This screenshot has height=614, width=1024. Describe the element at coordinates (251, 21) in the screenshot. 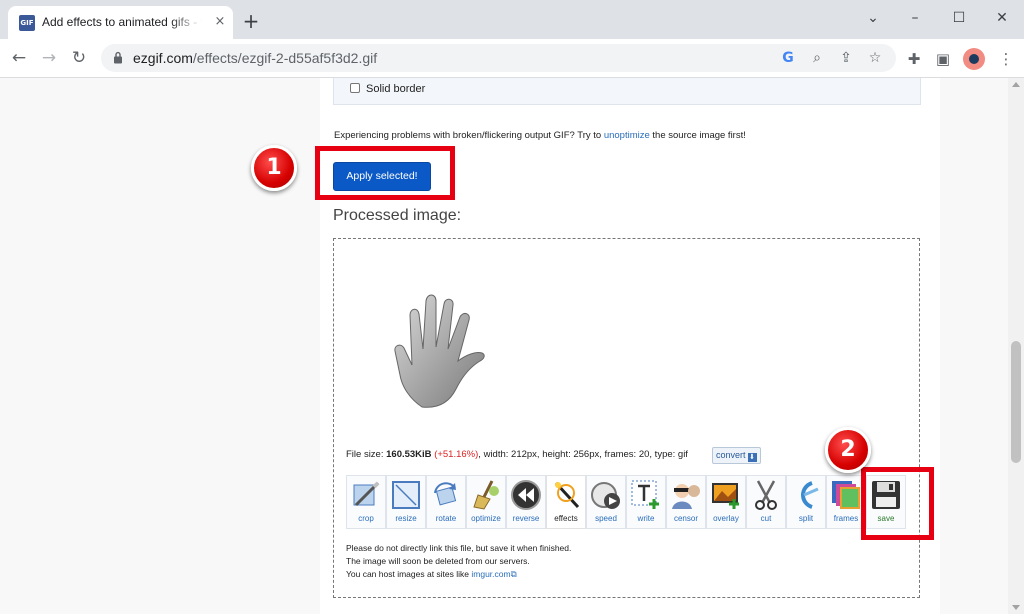

I see `new-tab-button: +` at that location.